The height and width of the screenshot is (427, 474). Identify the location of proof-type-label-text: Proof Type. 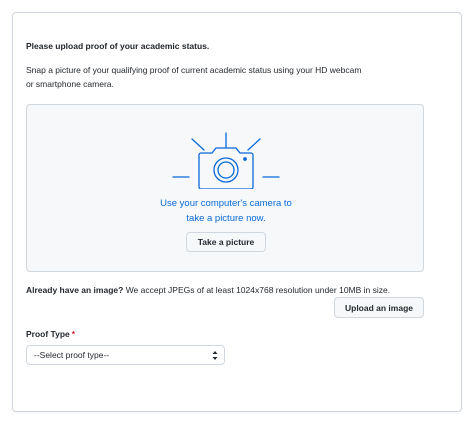
(48, 334).